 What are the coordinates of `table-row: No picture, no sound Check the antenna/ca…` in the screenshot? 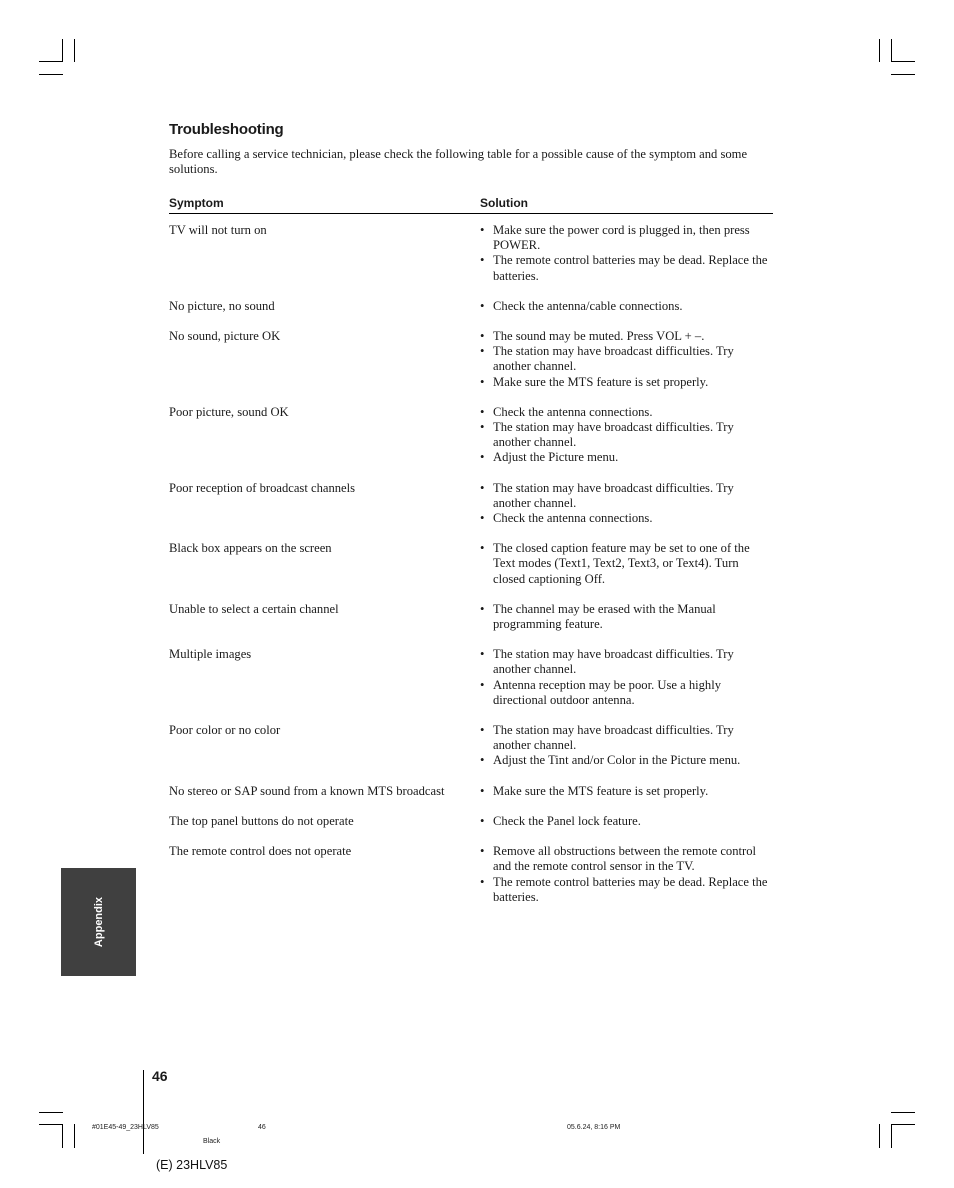 It's located at (471, 306).